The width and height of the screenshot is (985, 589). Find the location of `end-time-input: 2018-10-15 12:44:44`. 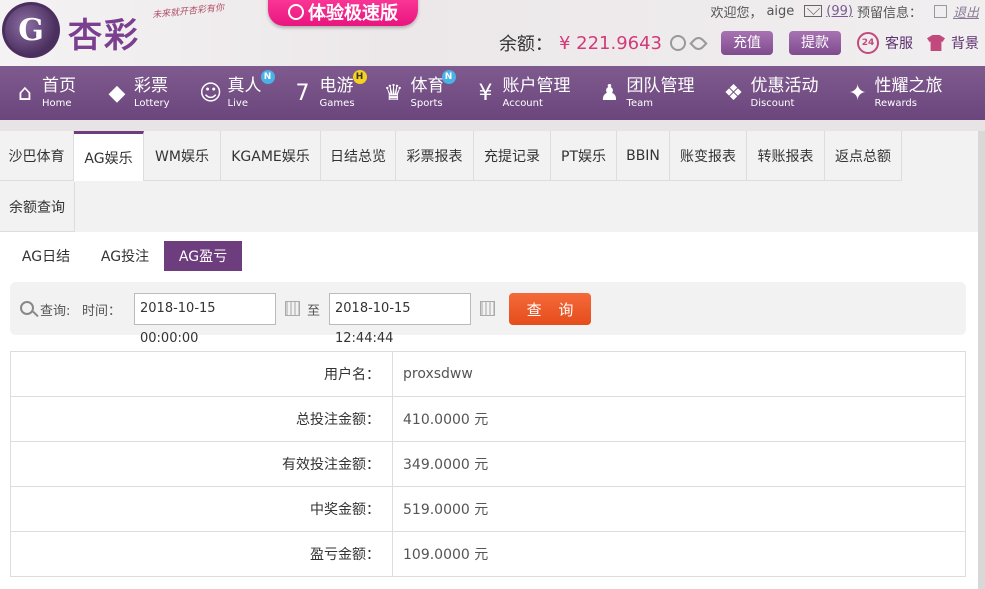

end-time-input: 2018-10-15 12:44:44 is located at coordinates (400, 319).